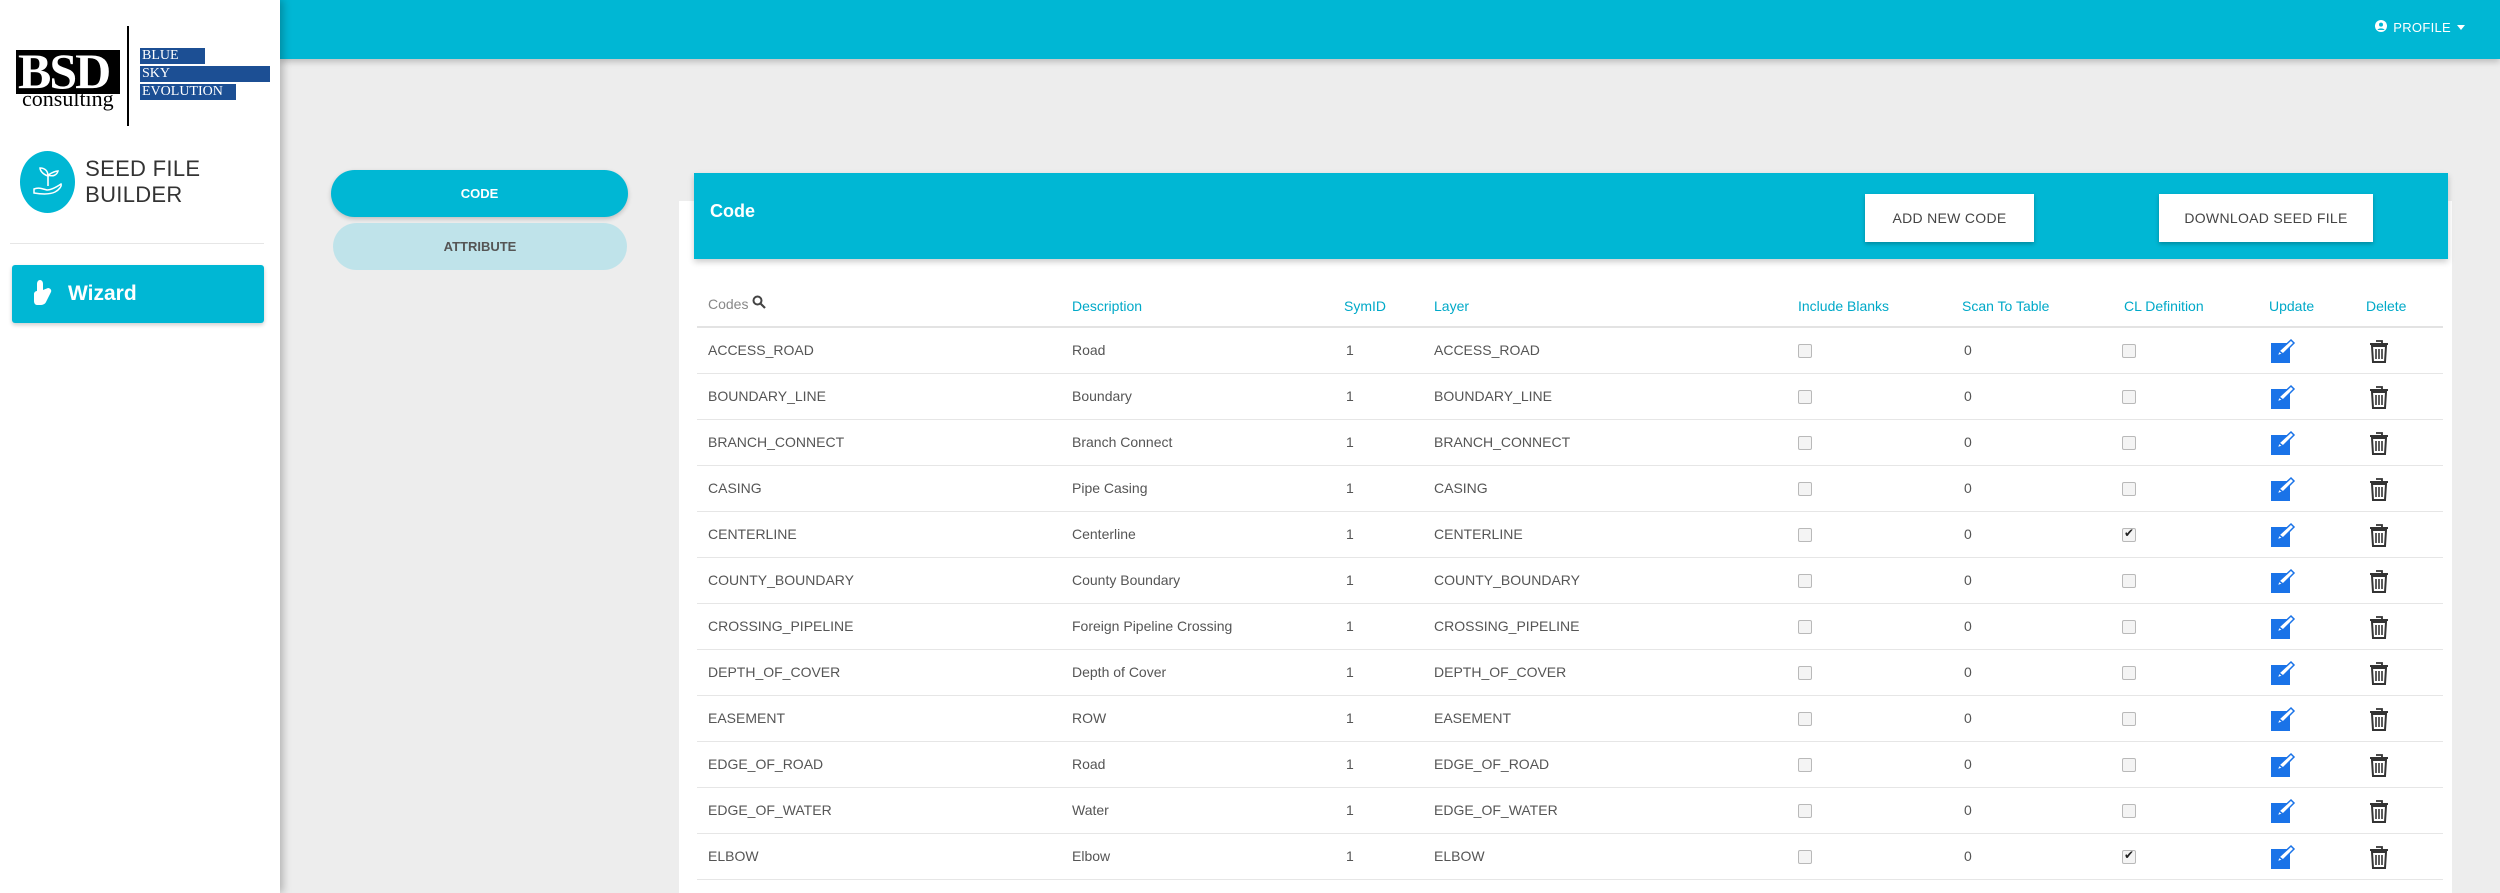  I want to click on code-cell: DEPTH_OF_COVER, so click(774, 672).